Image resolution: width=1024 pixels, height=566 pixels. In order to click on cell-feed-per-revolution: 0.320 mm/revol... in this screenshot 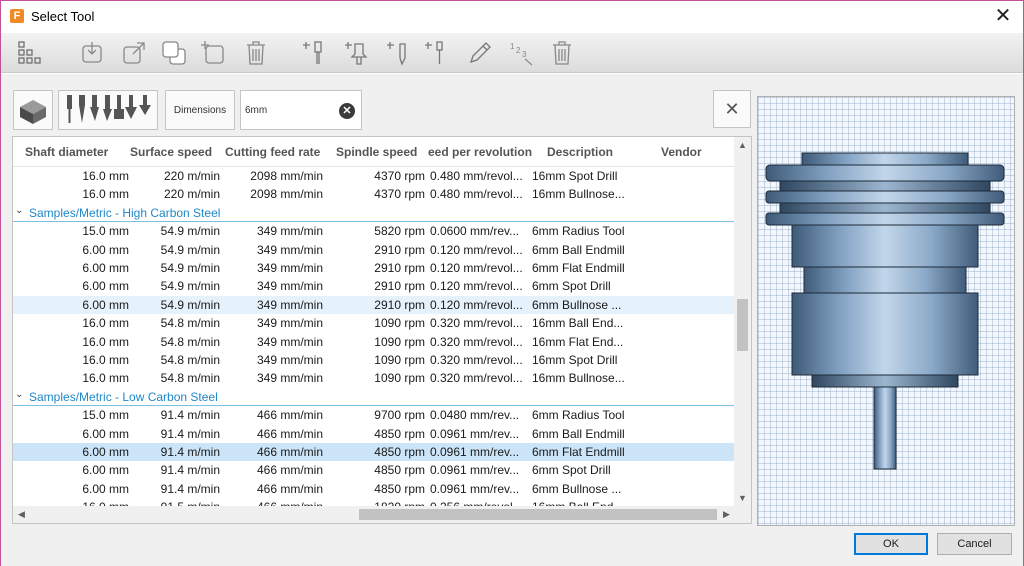, I will do `click(476, 360)`.